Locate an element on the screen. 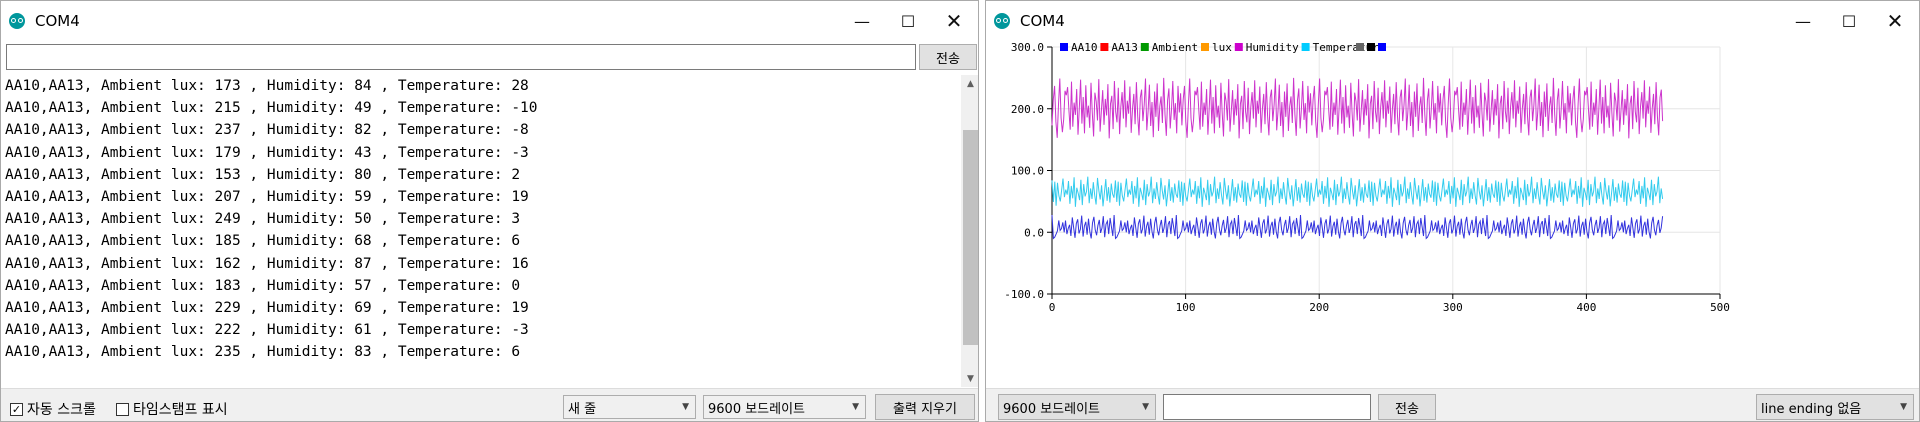 The height and width of the screenshot is (422, 1920). legend-label: lux is located at coordinates (1222, 47).